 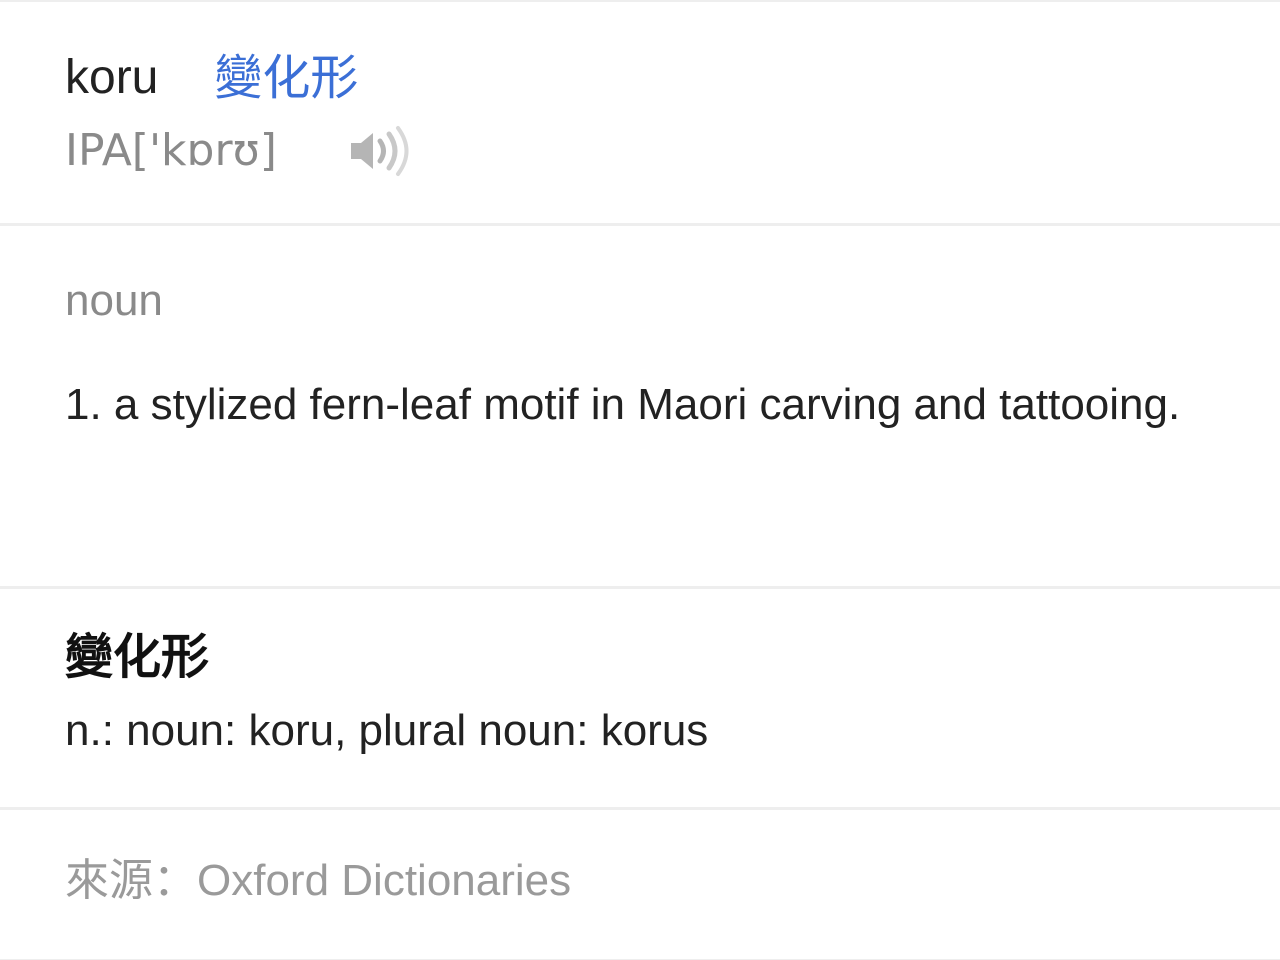 I want to click on source-line: 來源：Oxford Dictionaries, so click(x=318, y=881).